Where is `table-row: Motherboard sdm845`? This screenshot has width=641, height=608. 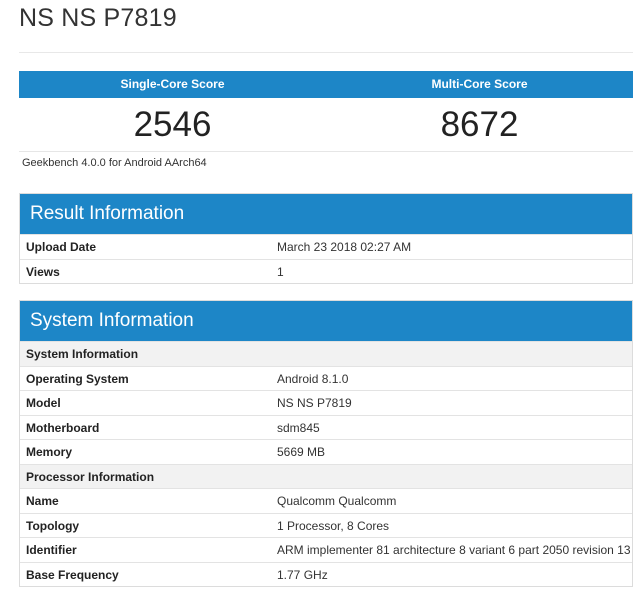
table-row: Motherboard sdm845 is located at coordinates (326, 427).